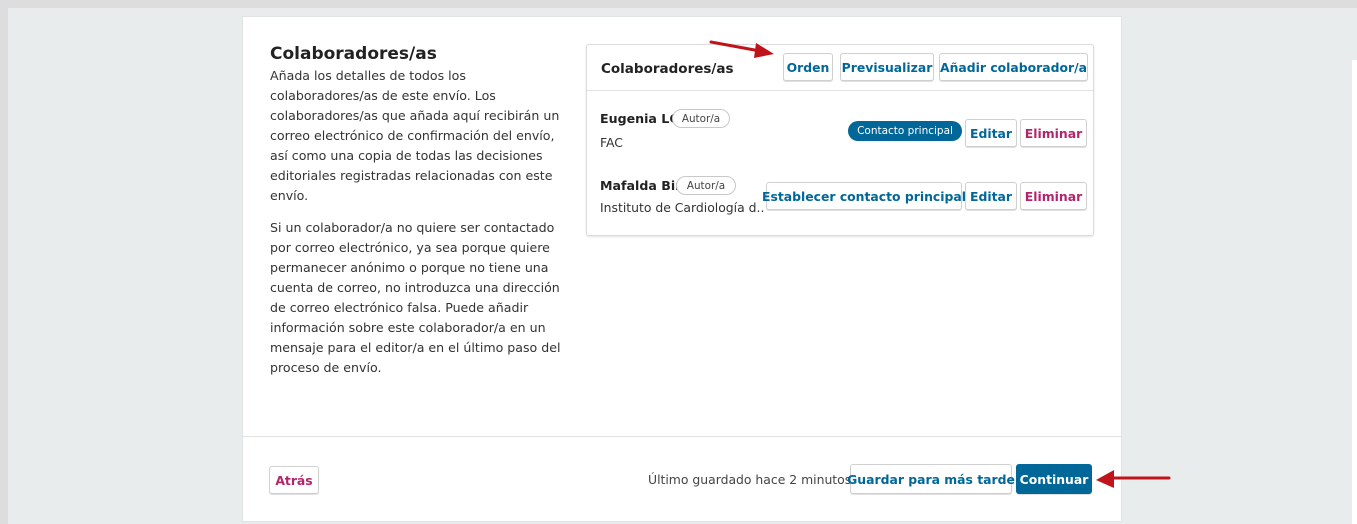 The image size is (1357, 524). I want to click on page-edge, so click(1354, 292).